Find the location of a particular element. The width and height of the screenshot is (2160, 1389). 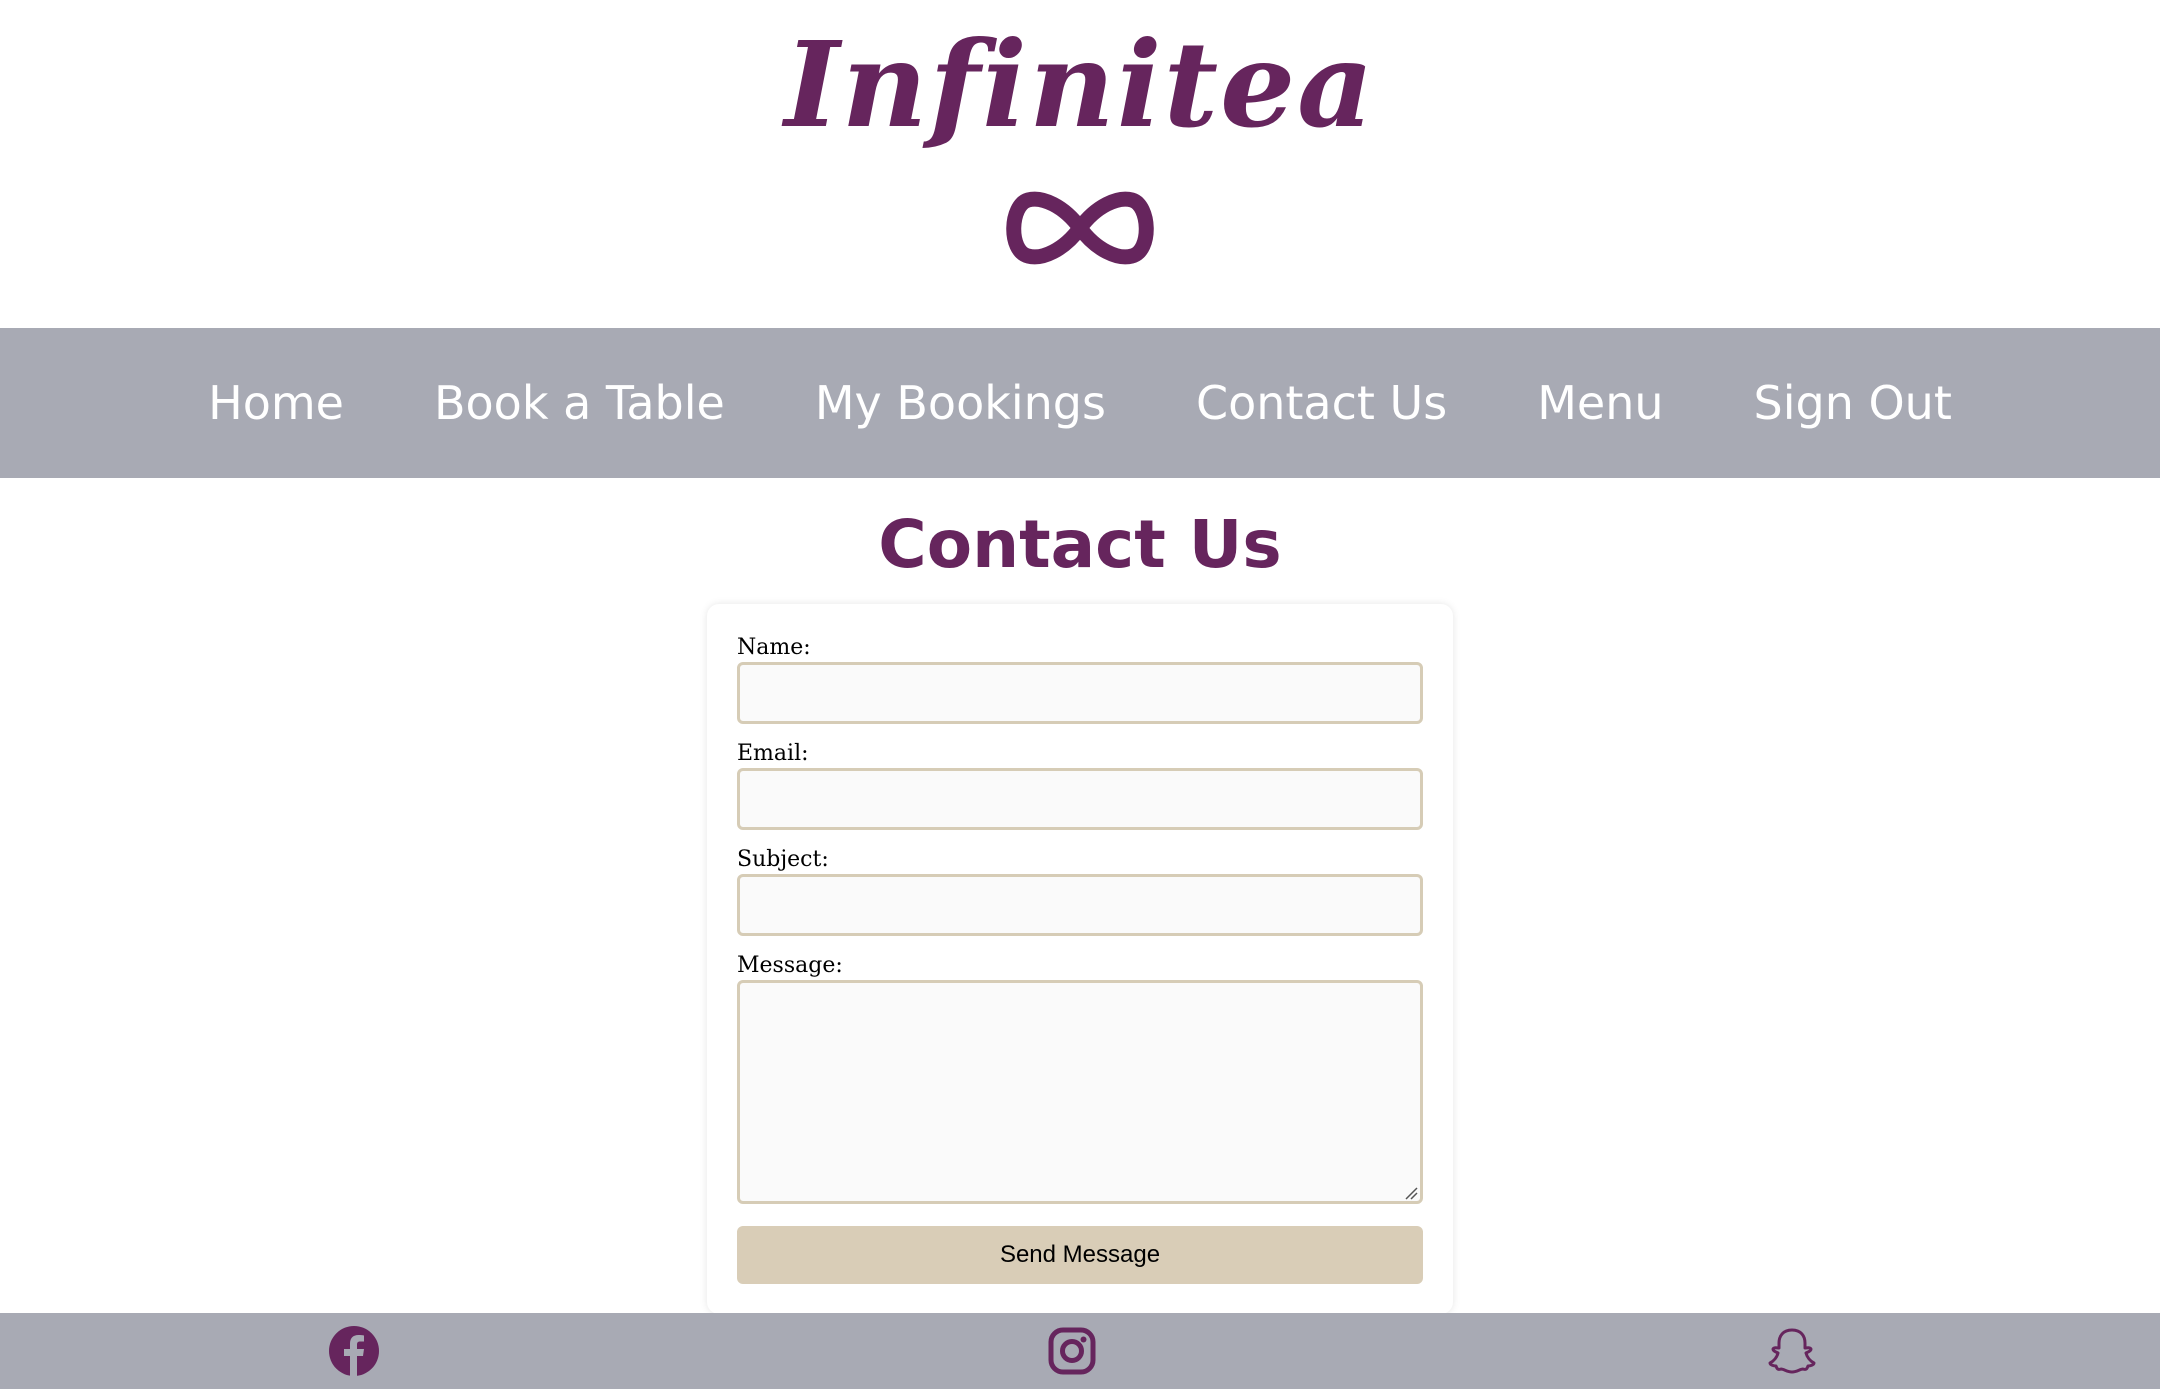

nav-item-contact-us: Contact Us is located at coordinates (1321, 403).